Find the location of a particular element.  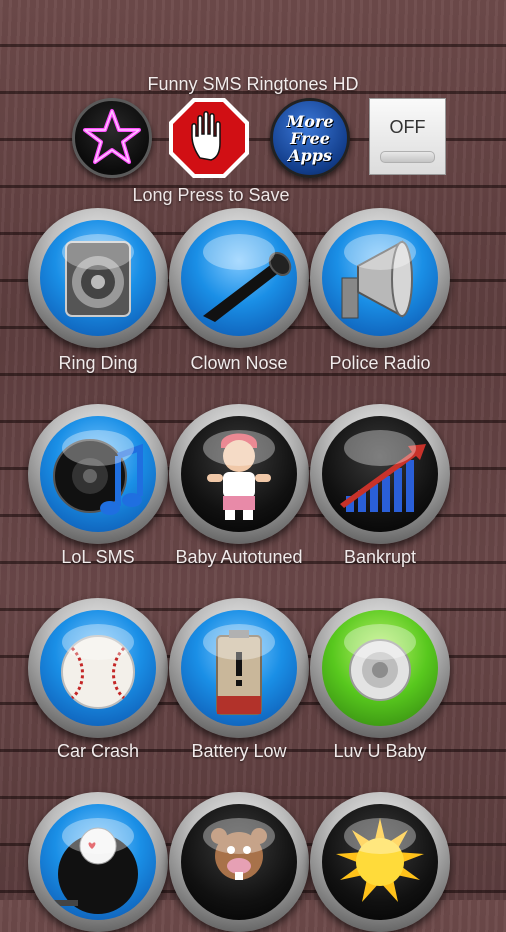

sound-button-bike-bell is located at coordinates (98, 862).